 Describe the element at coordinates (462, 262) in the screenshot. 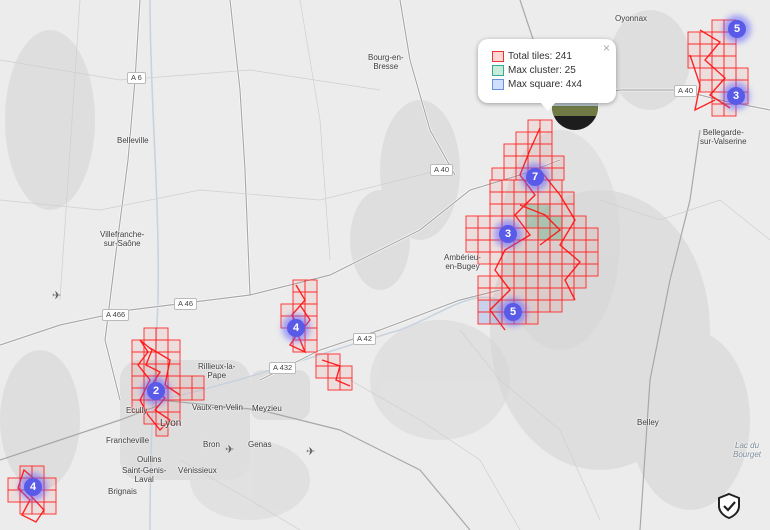

I see `place-label: Ambérieu- en-Bugey` at that location.